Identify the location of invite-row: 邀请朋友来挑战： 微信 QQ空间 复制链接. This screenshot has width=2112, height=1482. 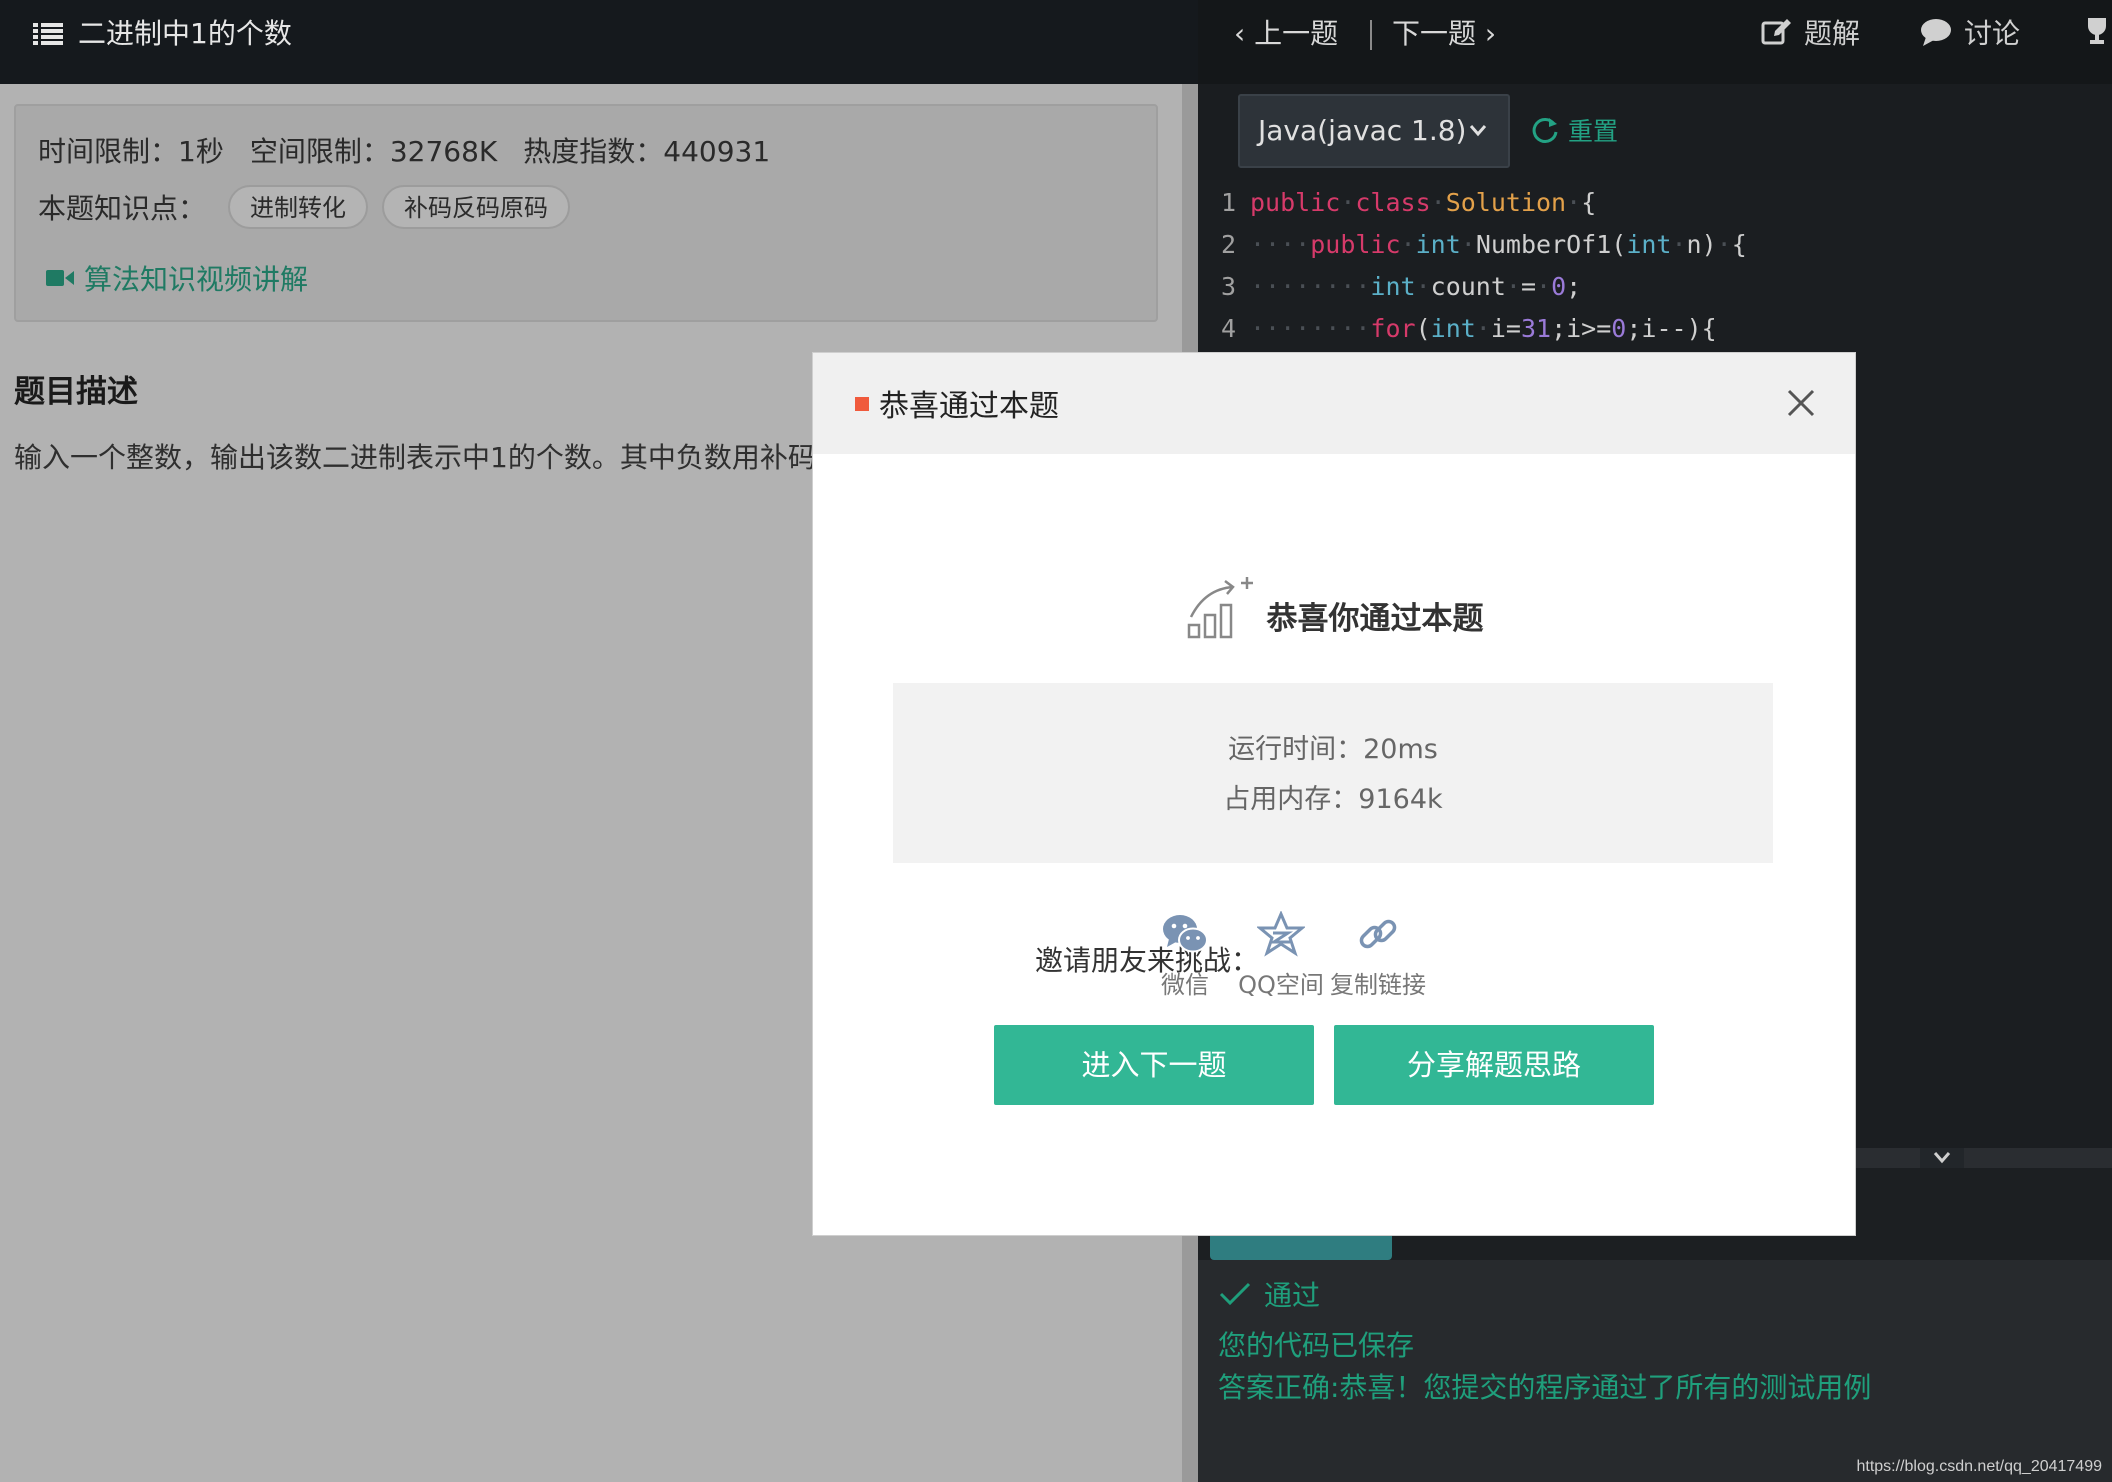
(1334, 955).